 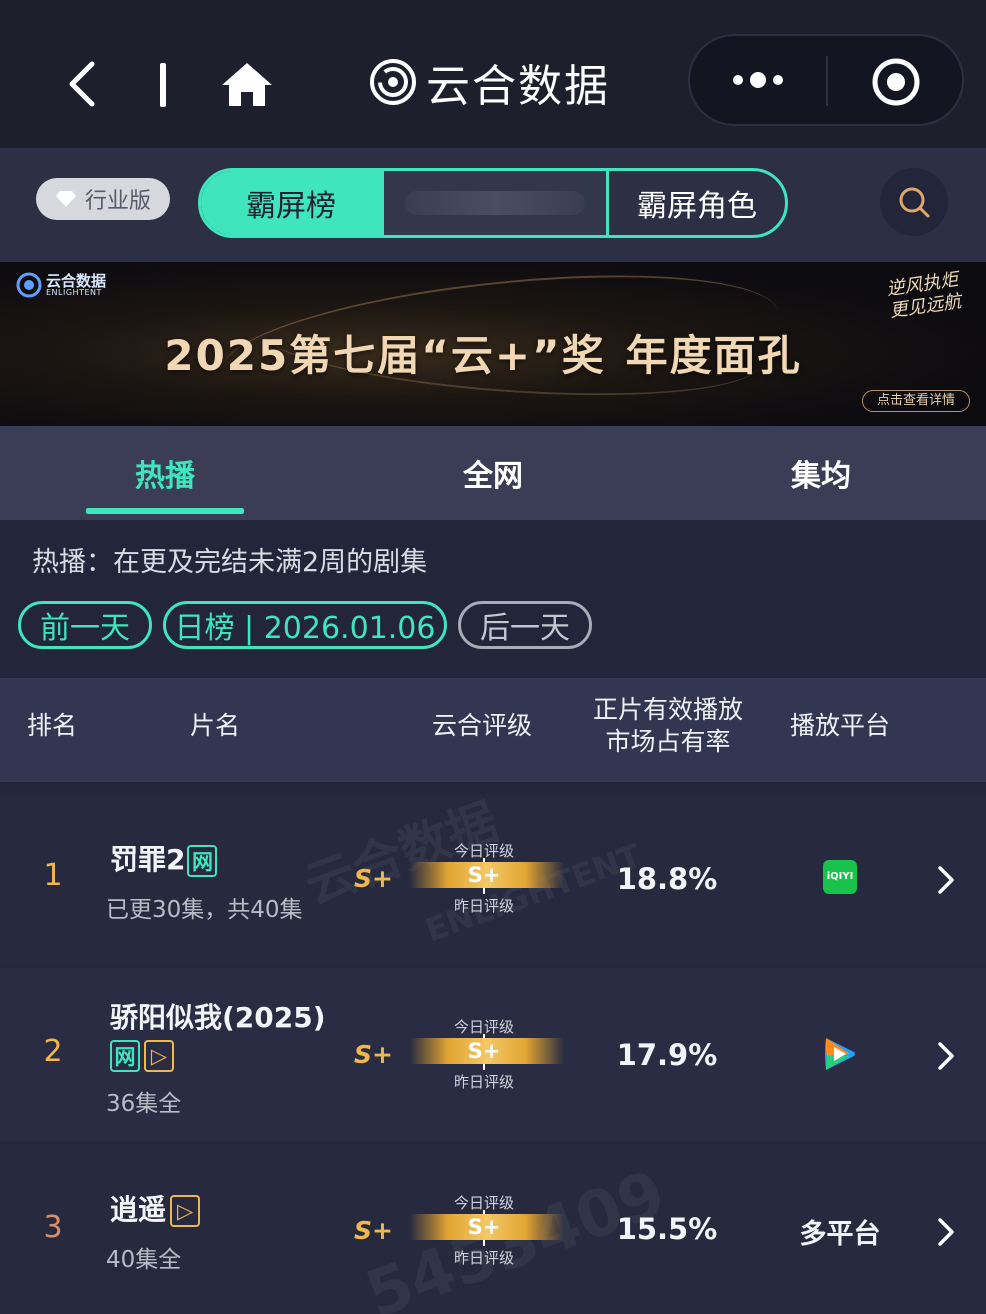 I want to click on next-day-button: 后一天, so click(x=525, y=625).